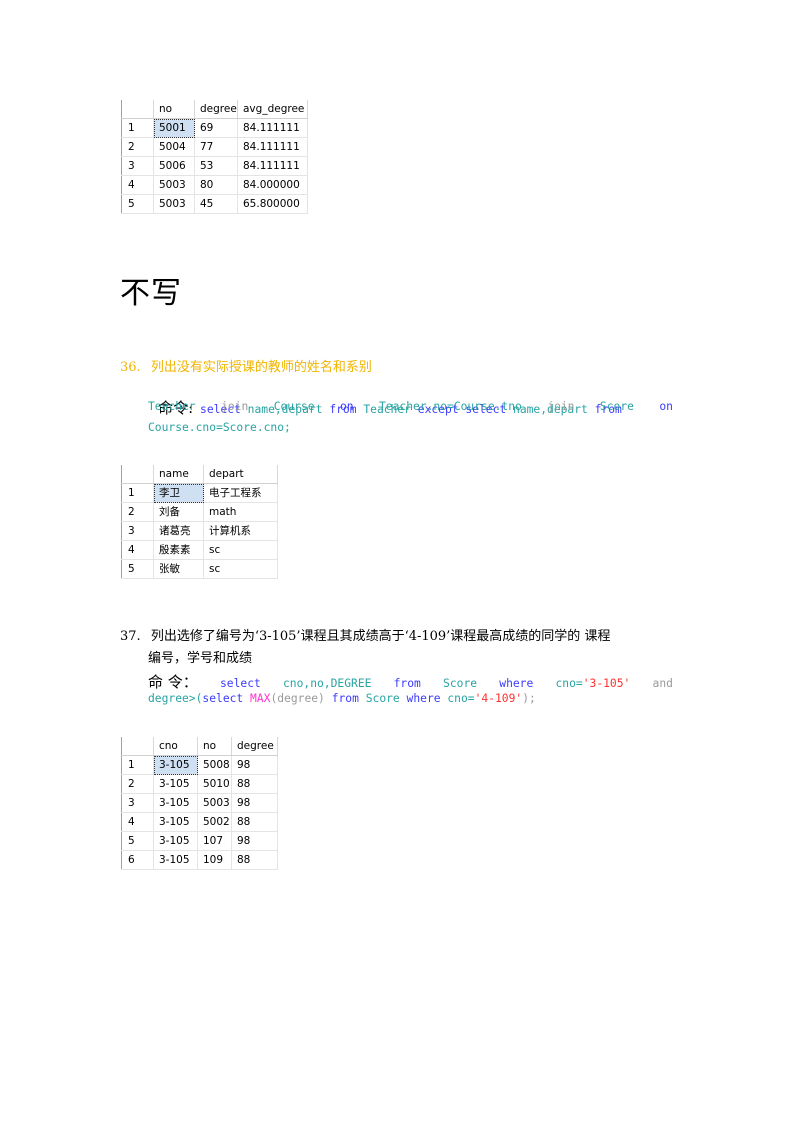 This screenshot has height=1122, width=793. I want to click on cell: 5002, so click(214, 822).